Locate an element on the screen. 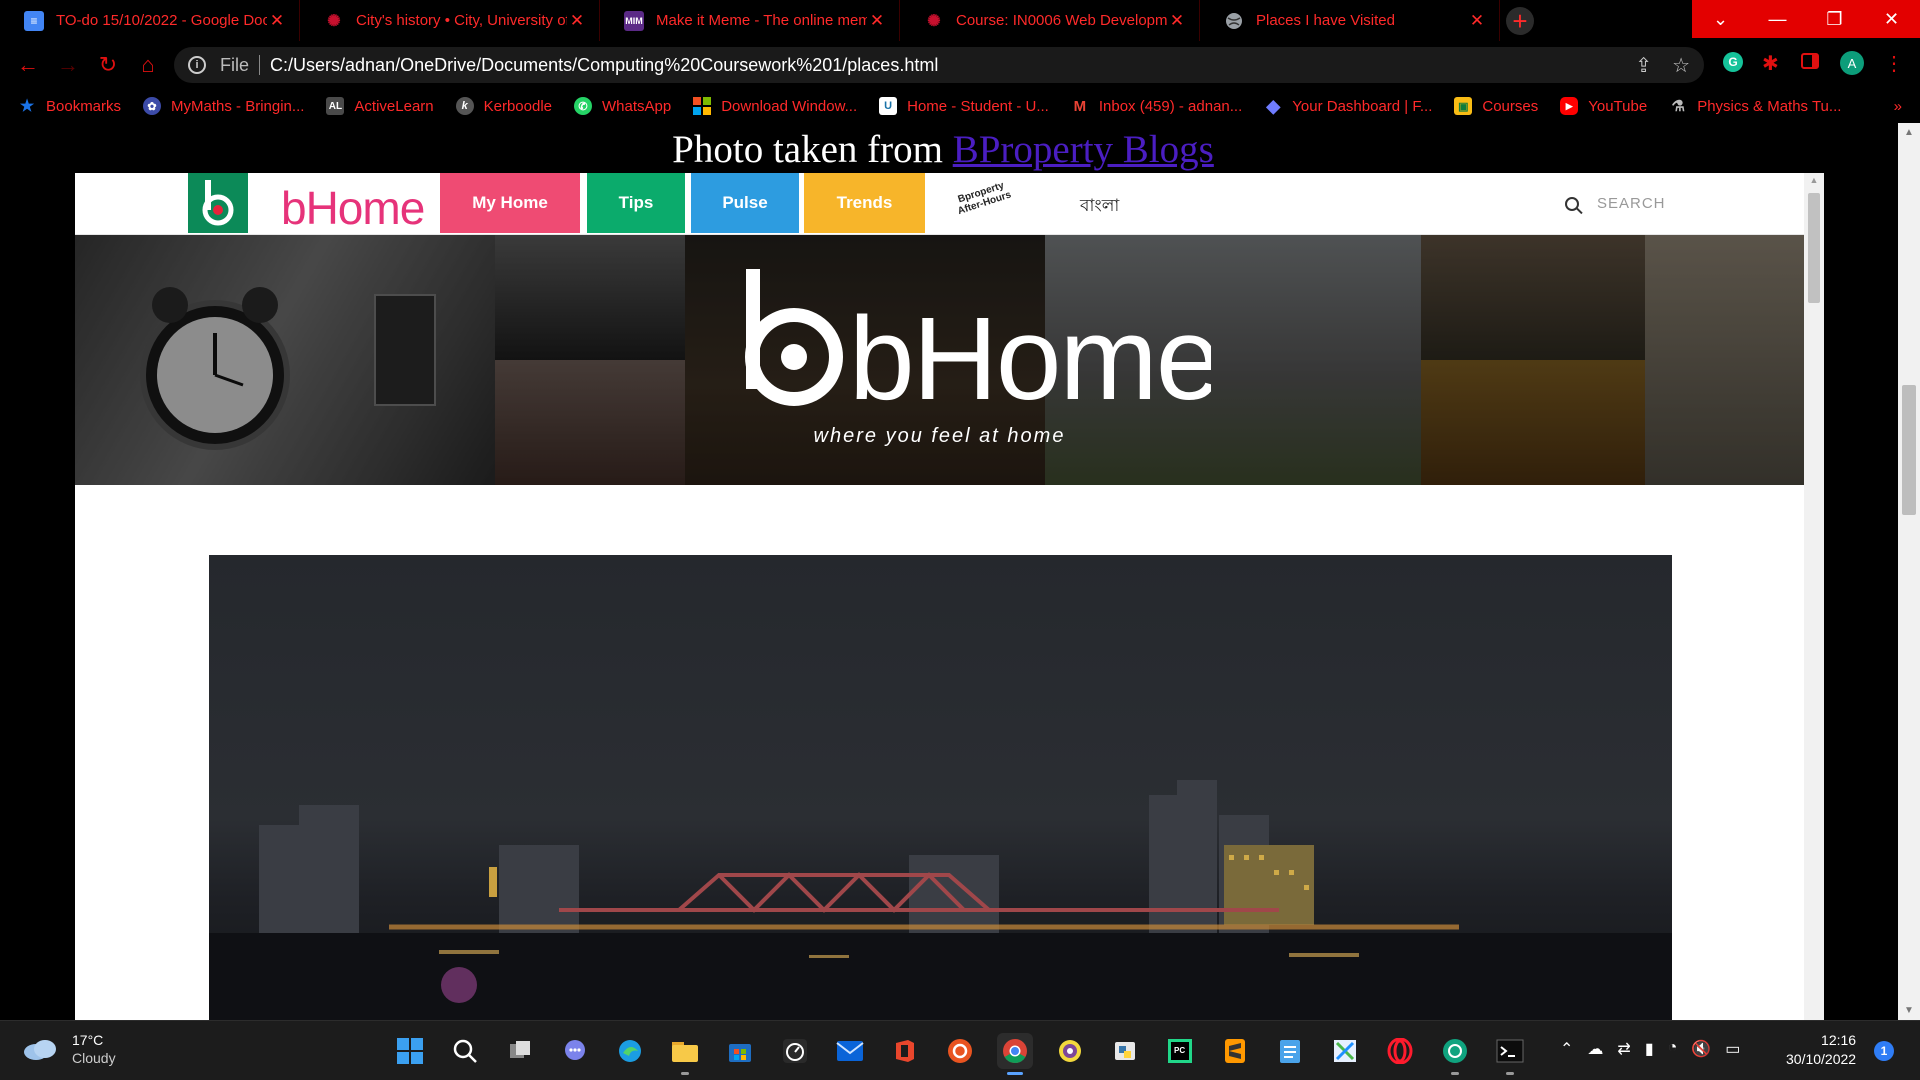  reload-button: ↻ is located at coordinates (108, 65).